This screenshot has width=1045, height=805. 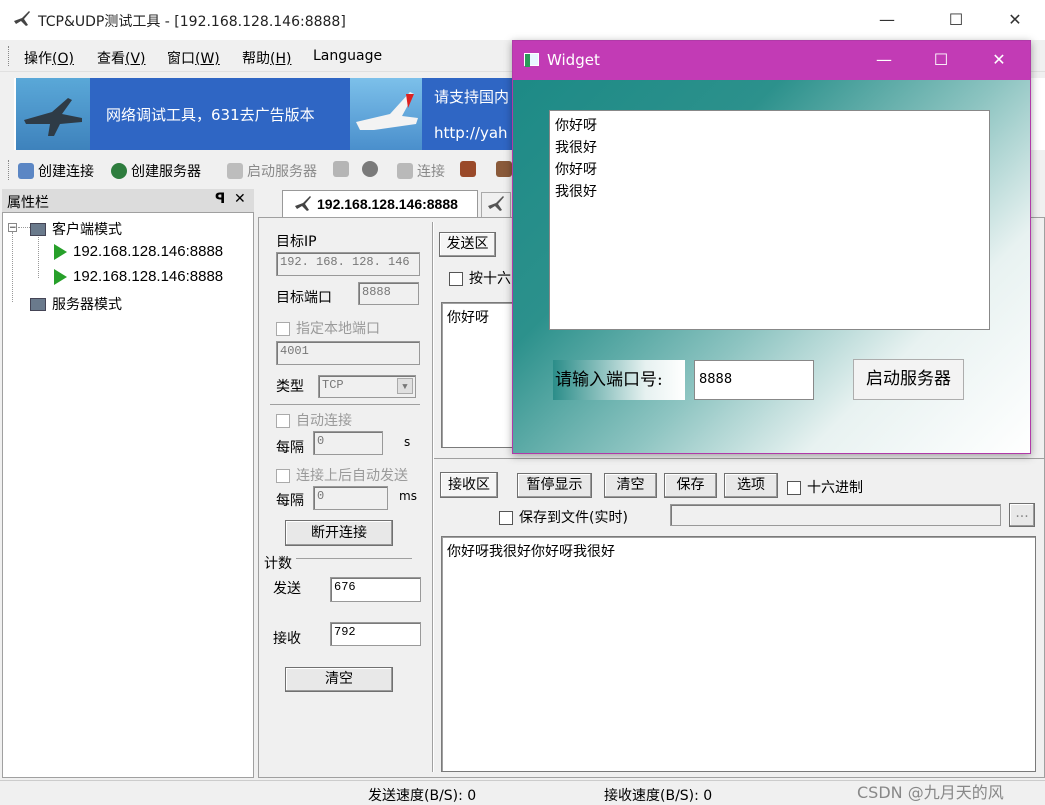 I want to click on message-item: 我很好, so click(x=576, y=192).